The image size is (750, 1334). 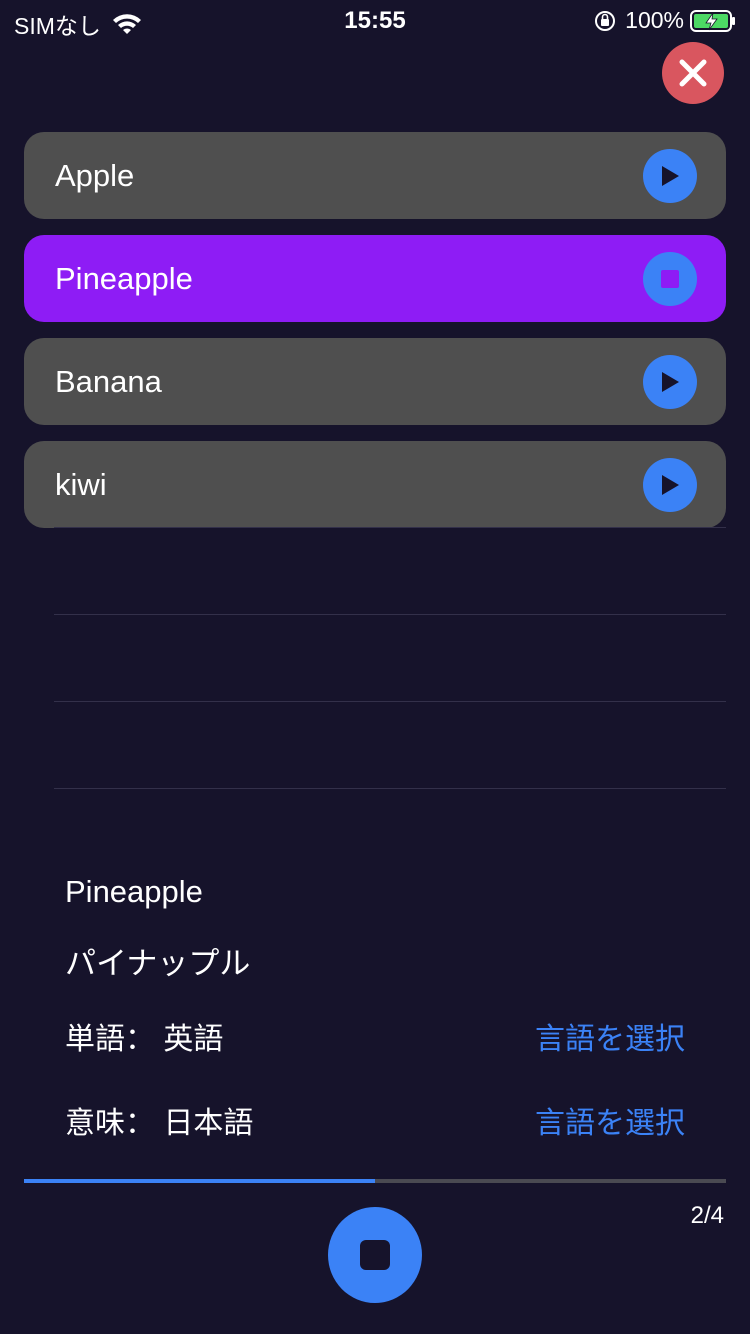 I want to click on rotation-lock-icon, so click(x=605, y=20).